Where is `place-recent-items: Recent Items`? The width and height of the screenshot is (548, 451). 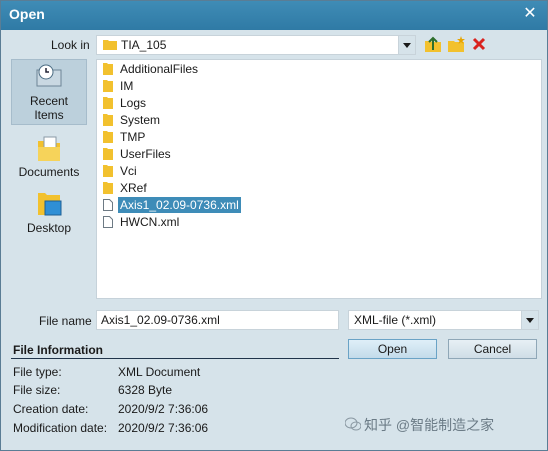 place-recent-items: Recent Items is located at coordinates (49, 92).